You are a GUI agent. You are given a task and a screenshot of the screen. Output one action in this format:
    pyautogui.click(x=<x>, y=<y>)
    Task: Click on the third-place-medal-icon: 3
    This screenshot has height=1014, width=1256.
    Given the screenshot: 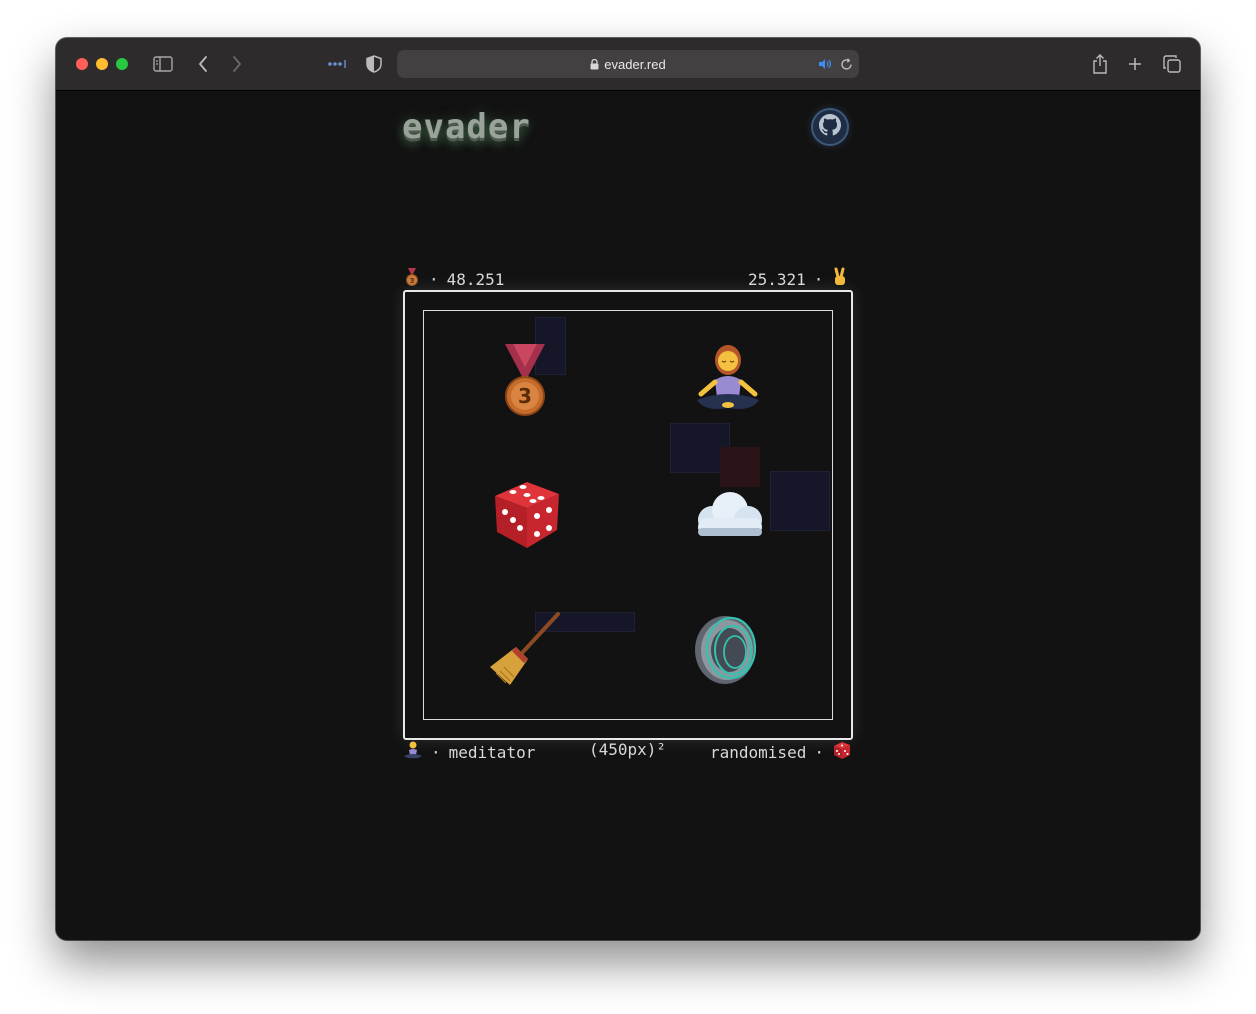 What is the action you would take?
    pyautogui.click(x=412, y=279)
    